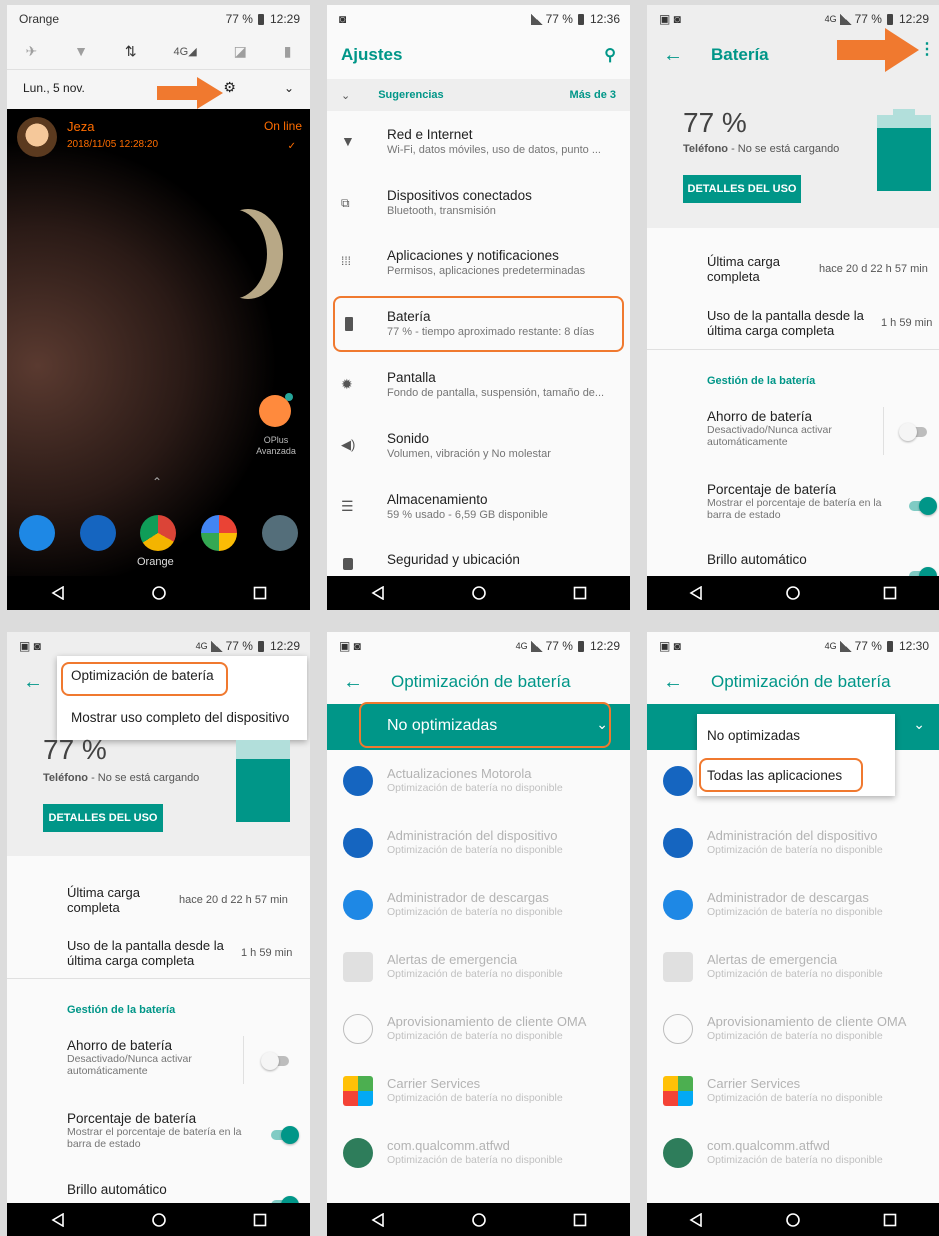 The height and width of the screenshot is (1236, 939). What do you see at coordinates (158, 533) in the screenshot?
I see `chrome-app-icon` at bounding box center [158, 533].